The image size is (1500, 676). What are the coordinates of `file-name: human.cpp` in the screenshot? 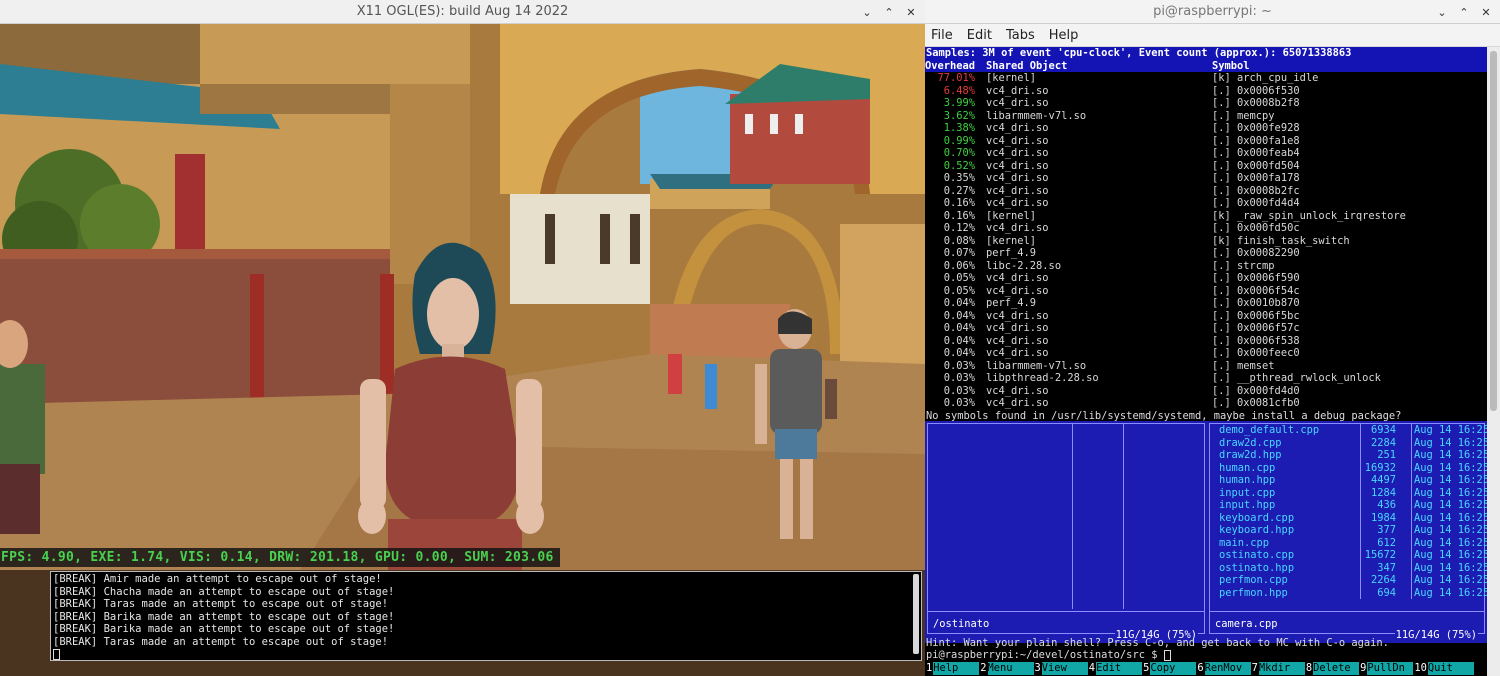 It's located at (1247, 467).